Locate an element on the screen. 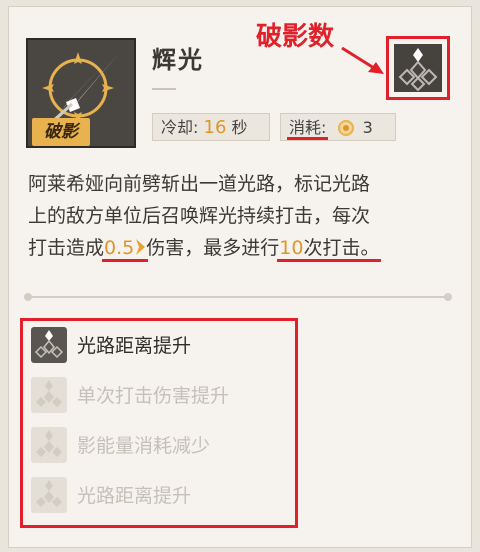 Image resolution: width=480 pixels, height=552 pixels. annotation-arrow-icon is located at coordinates (362, 60).